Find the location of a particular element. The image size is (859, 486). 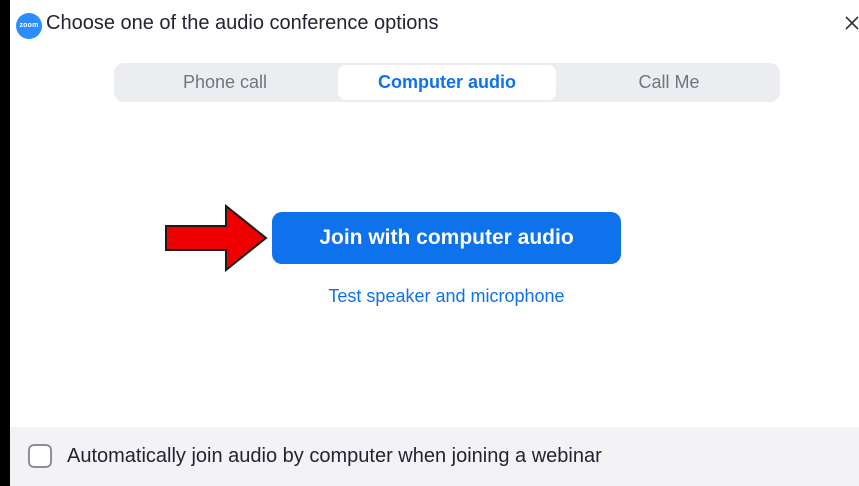

tab-phone-call: Phone call is located at coordinates (225, 82).